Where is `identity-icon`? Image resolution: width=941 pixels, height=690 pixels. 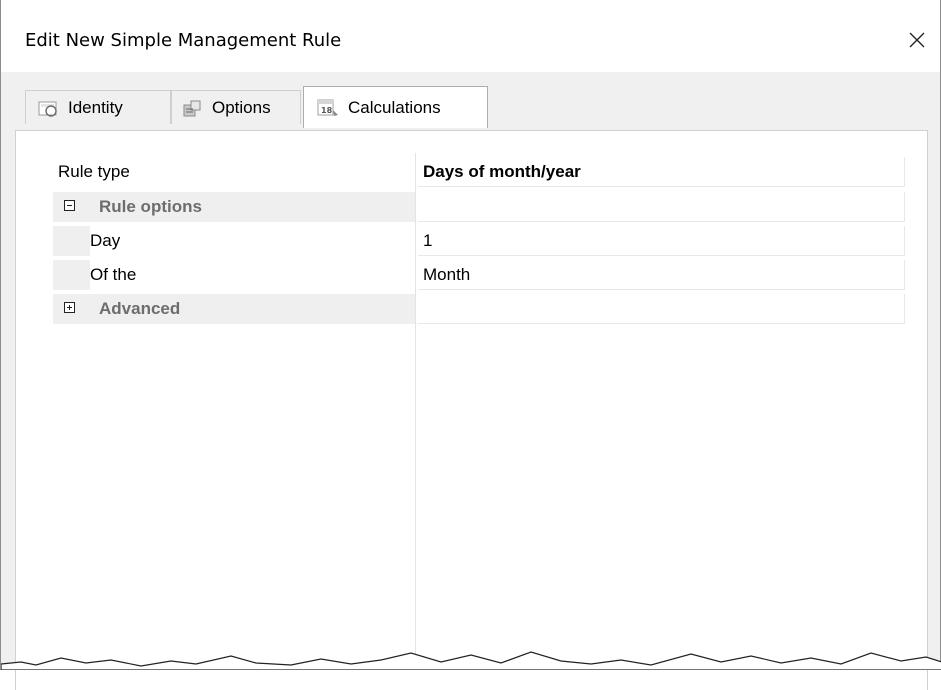 identity-icon is located at coordinates (49, 108).